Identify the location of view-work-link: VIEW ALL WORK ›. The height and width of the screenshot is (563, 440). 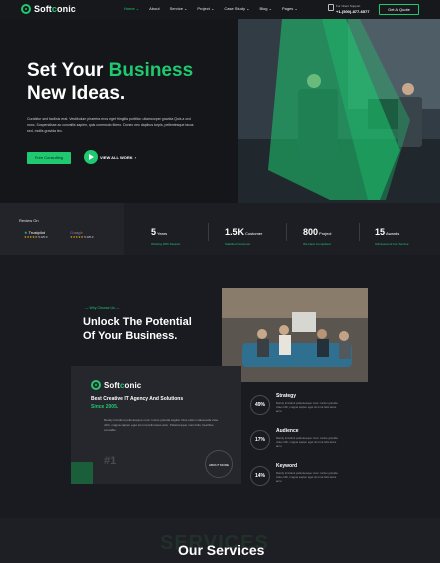
(110, 157).